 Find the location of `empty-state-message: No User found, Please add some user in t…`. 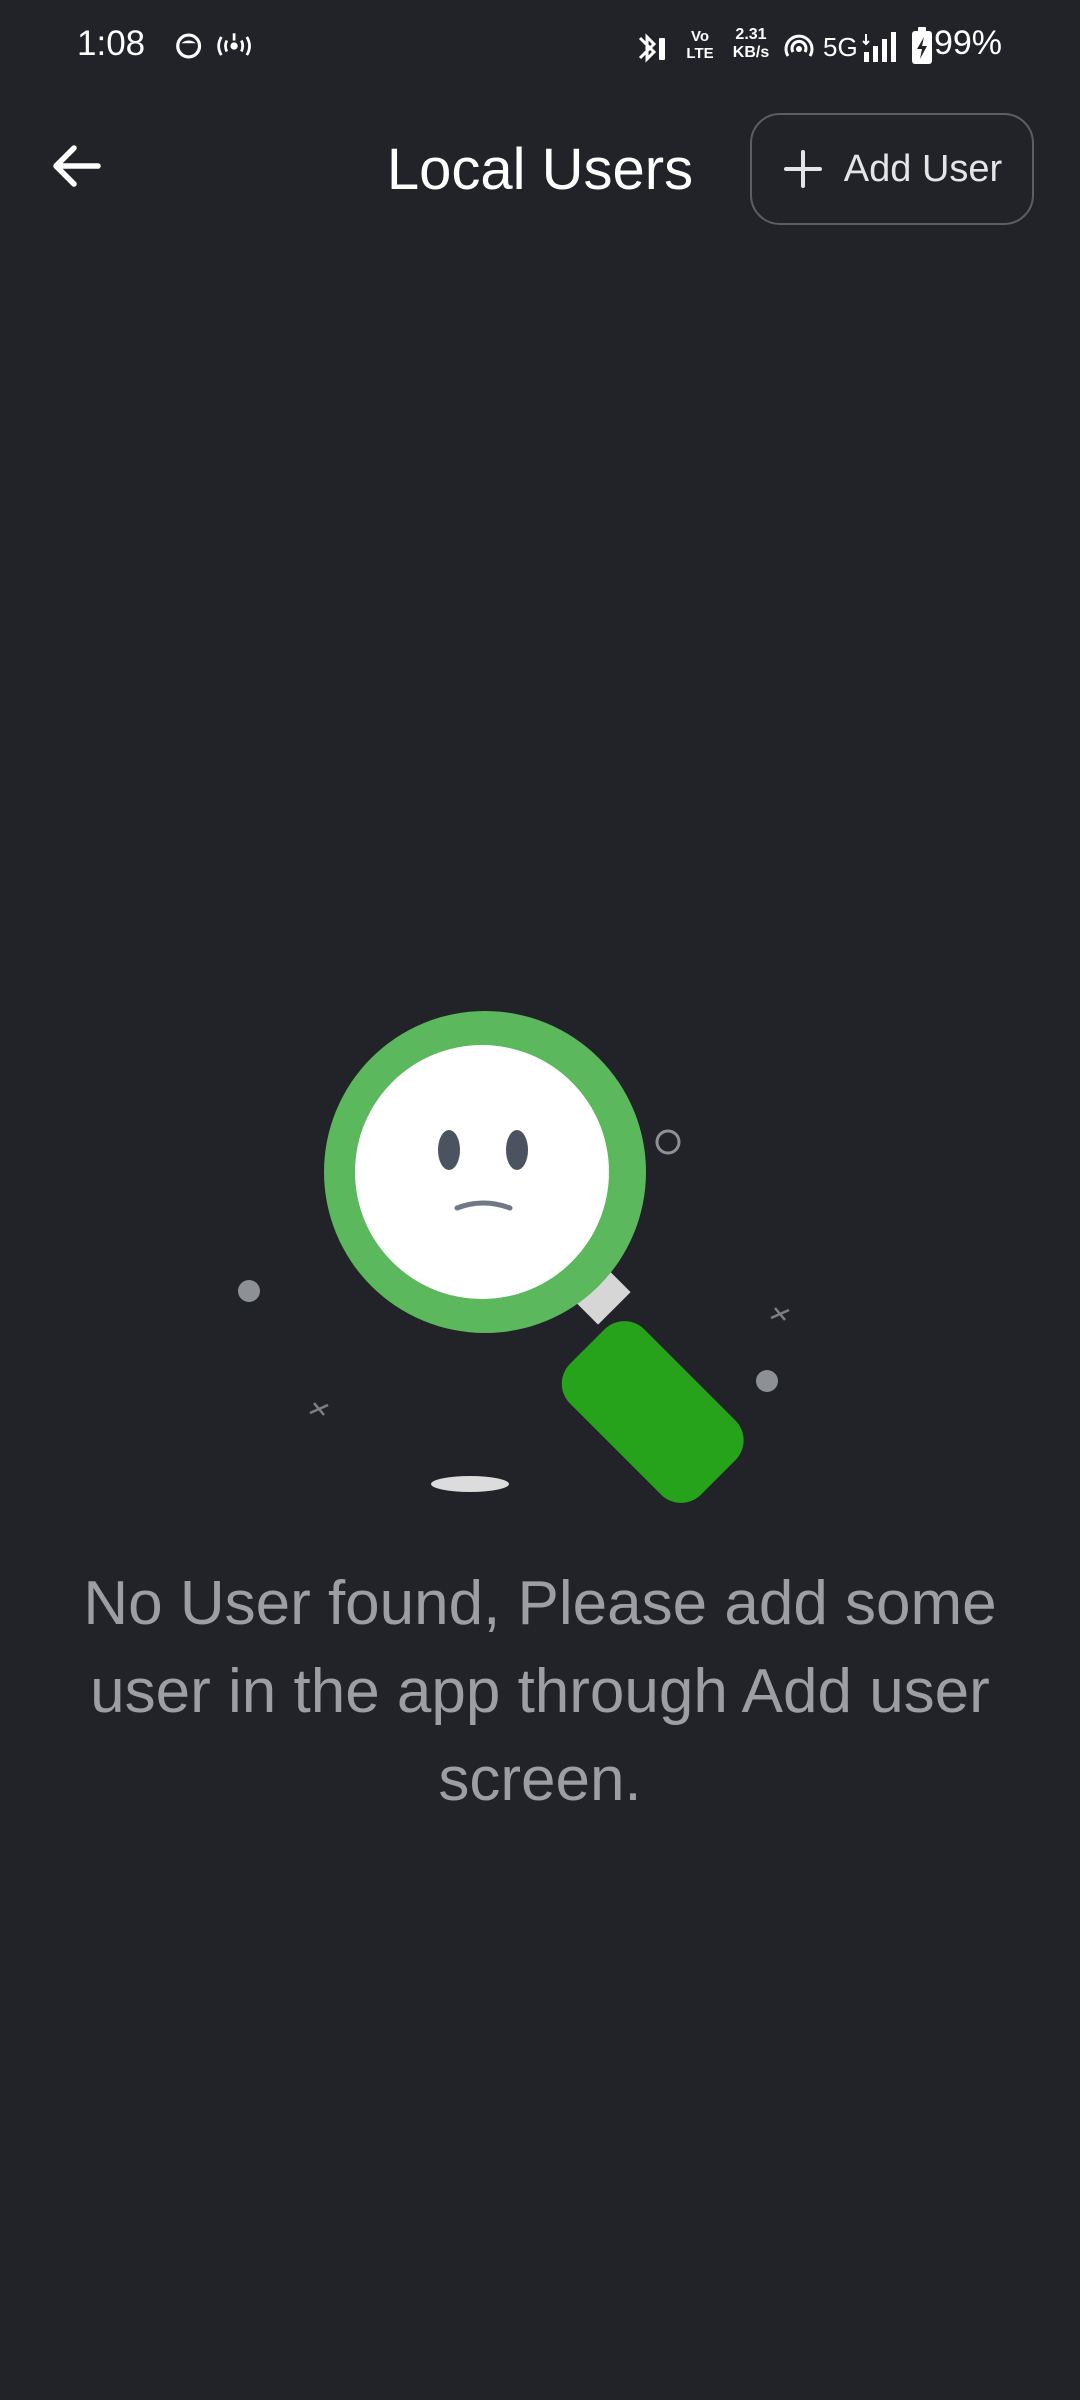

empty-state-message: No User found, Please add some user in t… is located at coordinates (540, 1691).